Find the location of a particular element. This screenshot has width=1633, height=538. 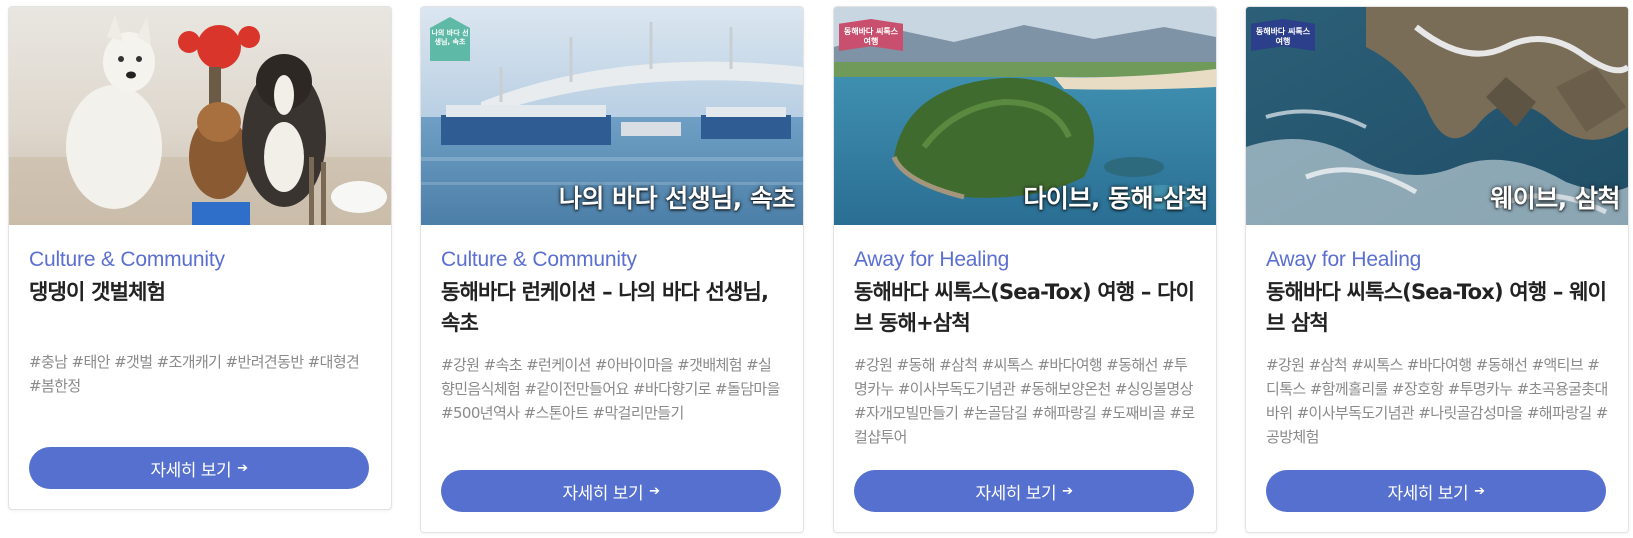

image-overlay-title: 다이브, 동해-삼척 is located at coordinates (1115, 198).